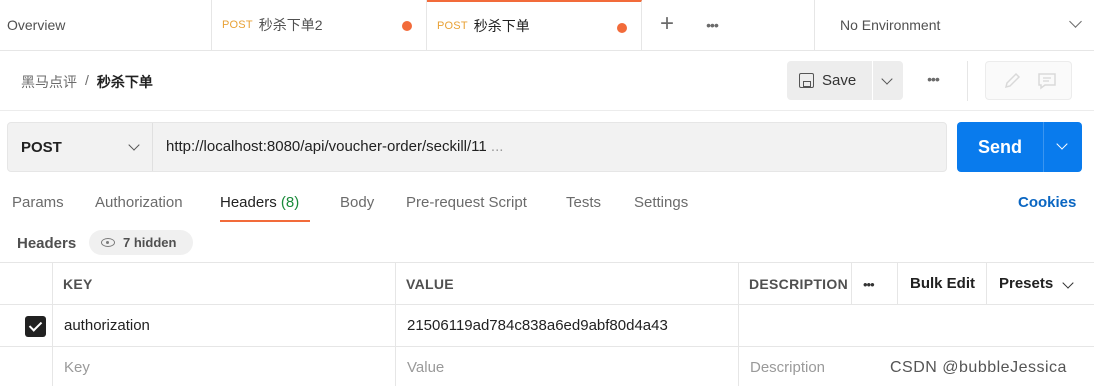 This screenshot has width=1094, height=386. What do you see at coordinates (978, 367) in the screenshot?
I see `watermark: CSDN @bubbleJessica` at bounding box center [978, 367].